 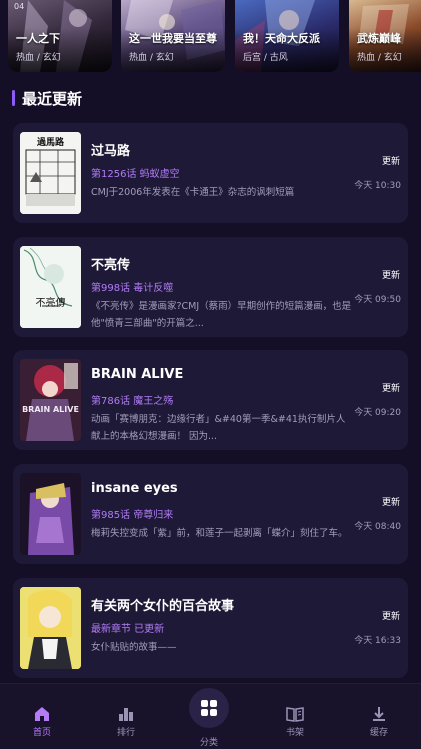 I want to click on nav-rank: 排行, so click(x=126, y=716).